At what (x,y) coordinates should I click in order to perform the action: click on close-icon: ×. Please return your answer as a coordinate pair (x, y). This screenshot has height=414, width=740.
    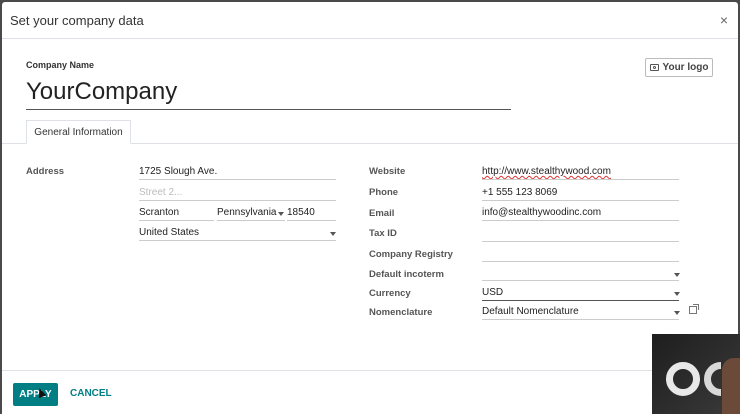
    Looking at the image, I should click on (724, 20).